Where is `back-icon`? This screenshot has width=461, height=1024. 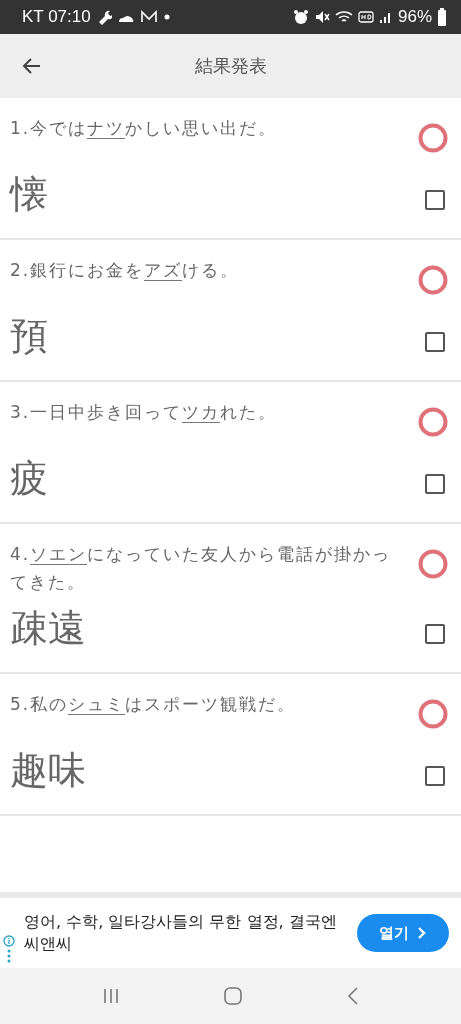
back-icon is located at coordinates (352, 996).